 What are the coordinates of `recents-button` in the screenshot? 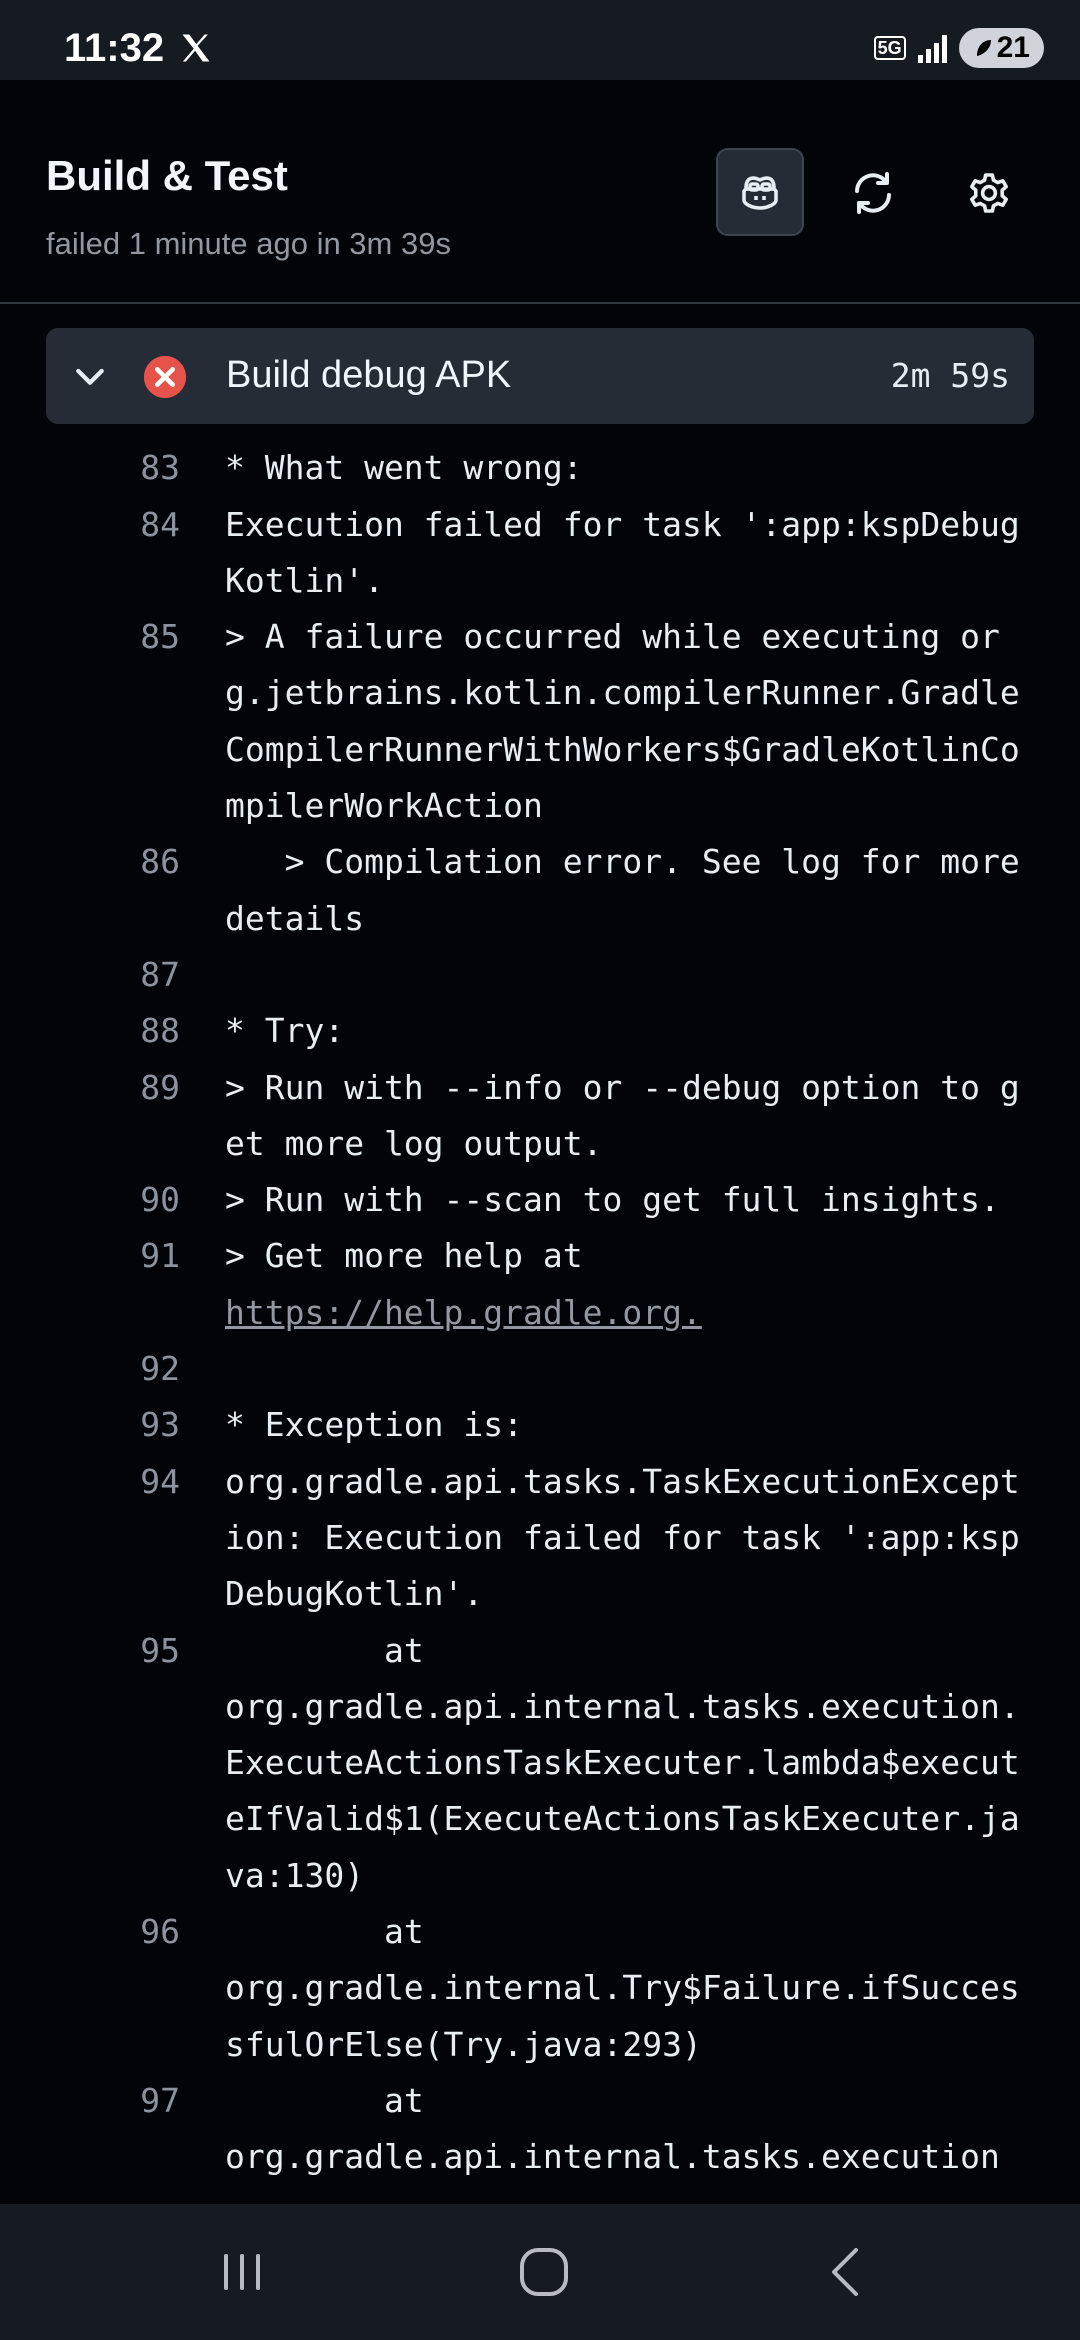 It's located at (242, 2272).